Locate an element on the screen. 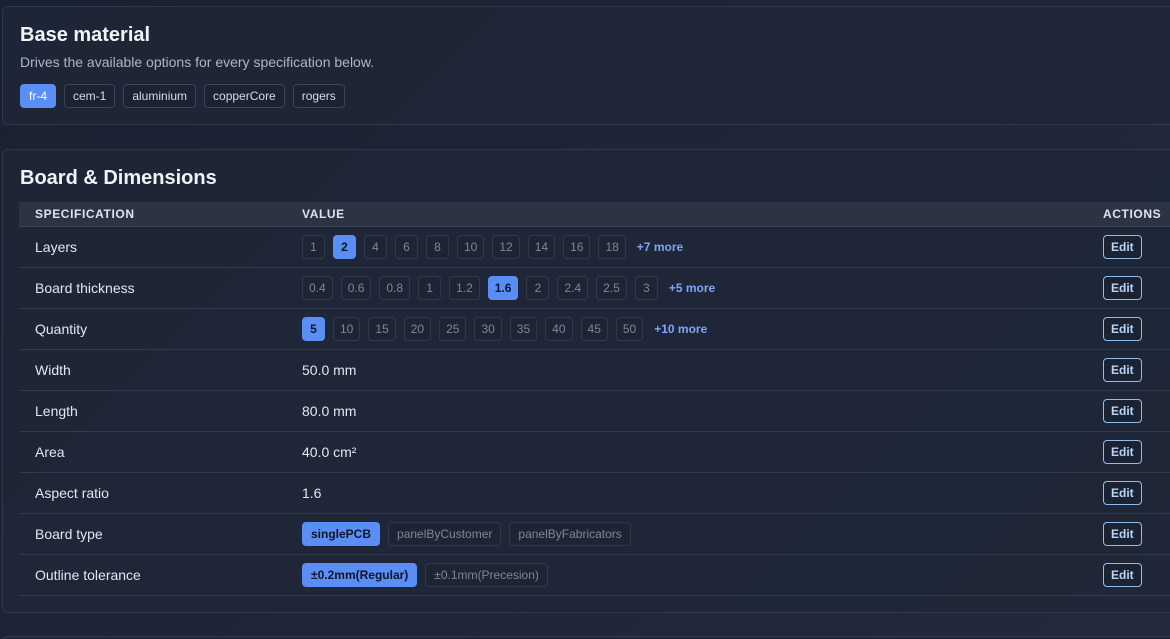  spec-value-cell: 40.0 cm² is located at coordinates (686, 452).